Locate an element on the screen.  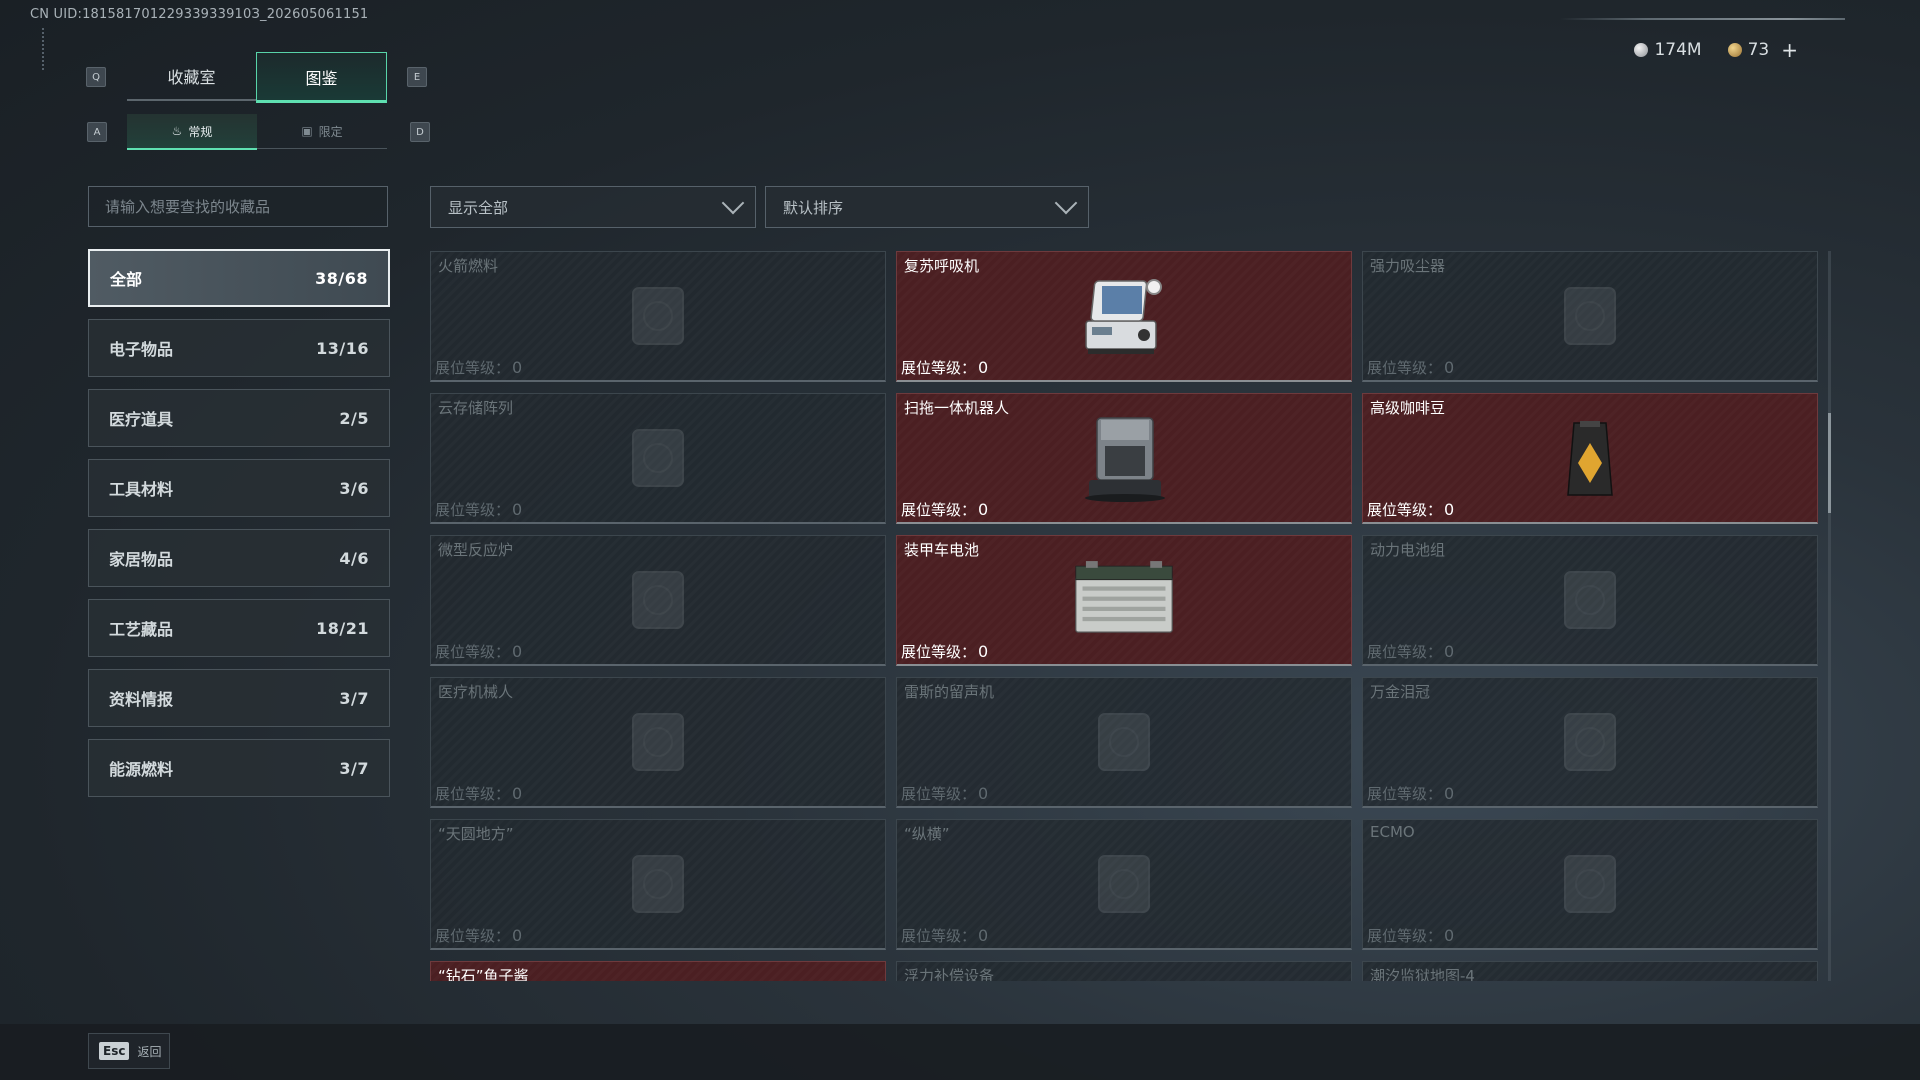
category-count: 2/5 is located at coordinates (354, 418).